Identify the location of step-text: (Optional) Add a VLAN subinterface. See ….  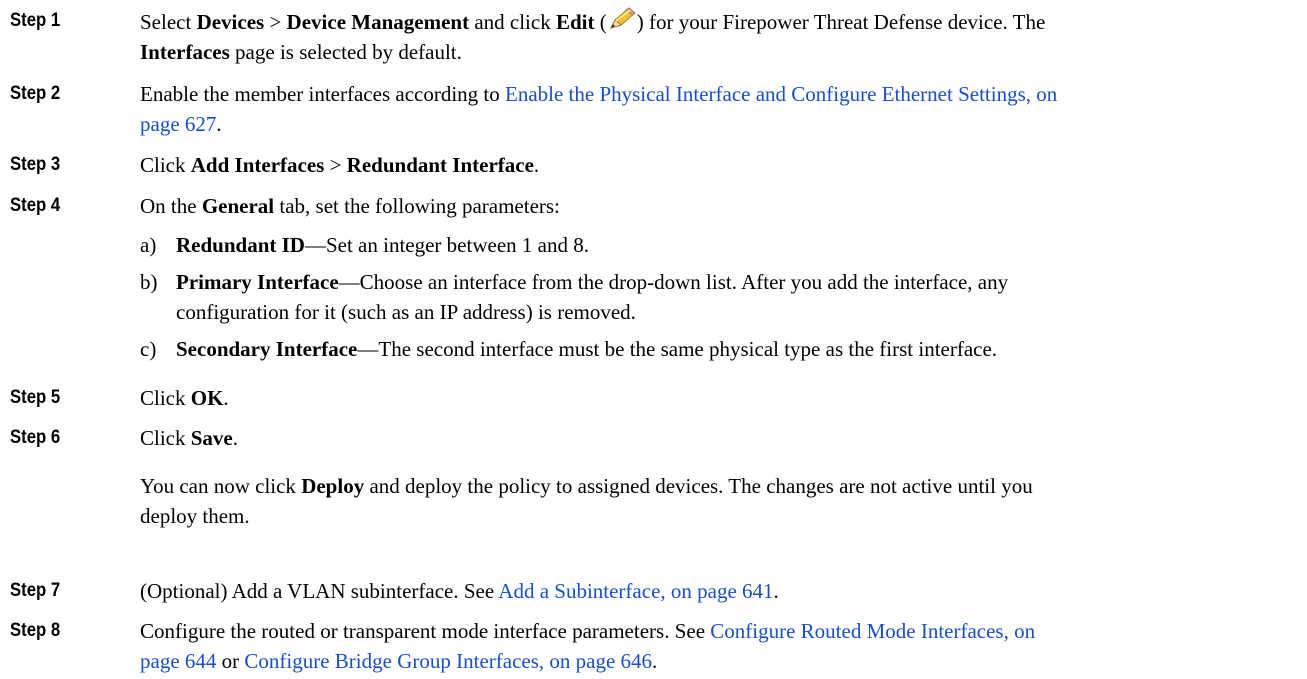
(459, 591).